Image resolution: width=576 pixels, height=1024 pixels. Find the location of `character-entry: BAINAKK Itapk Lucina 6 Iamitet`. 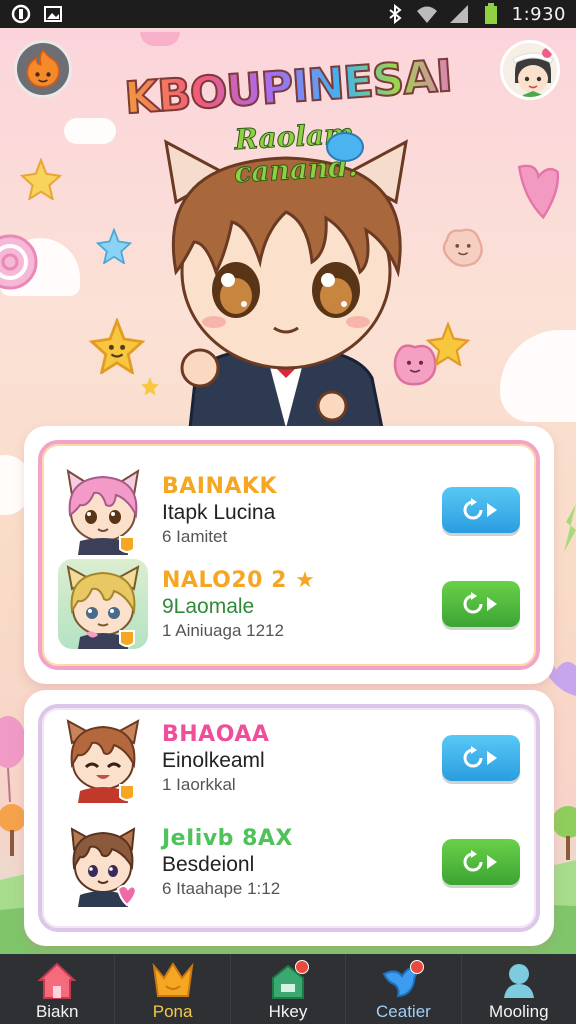

character-entry: BAINAKK Itapk Lucina 6 Iamitet is located at coordinates (289, 510).